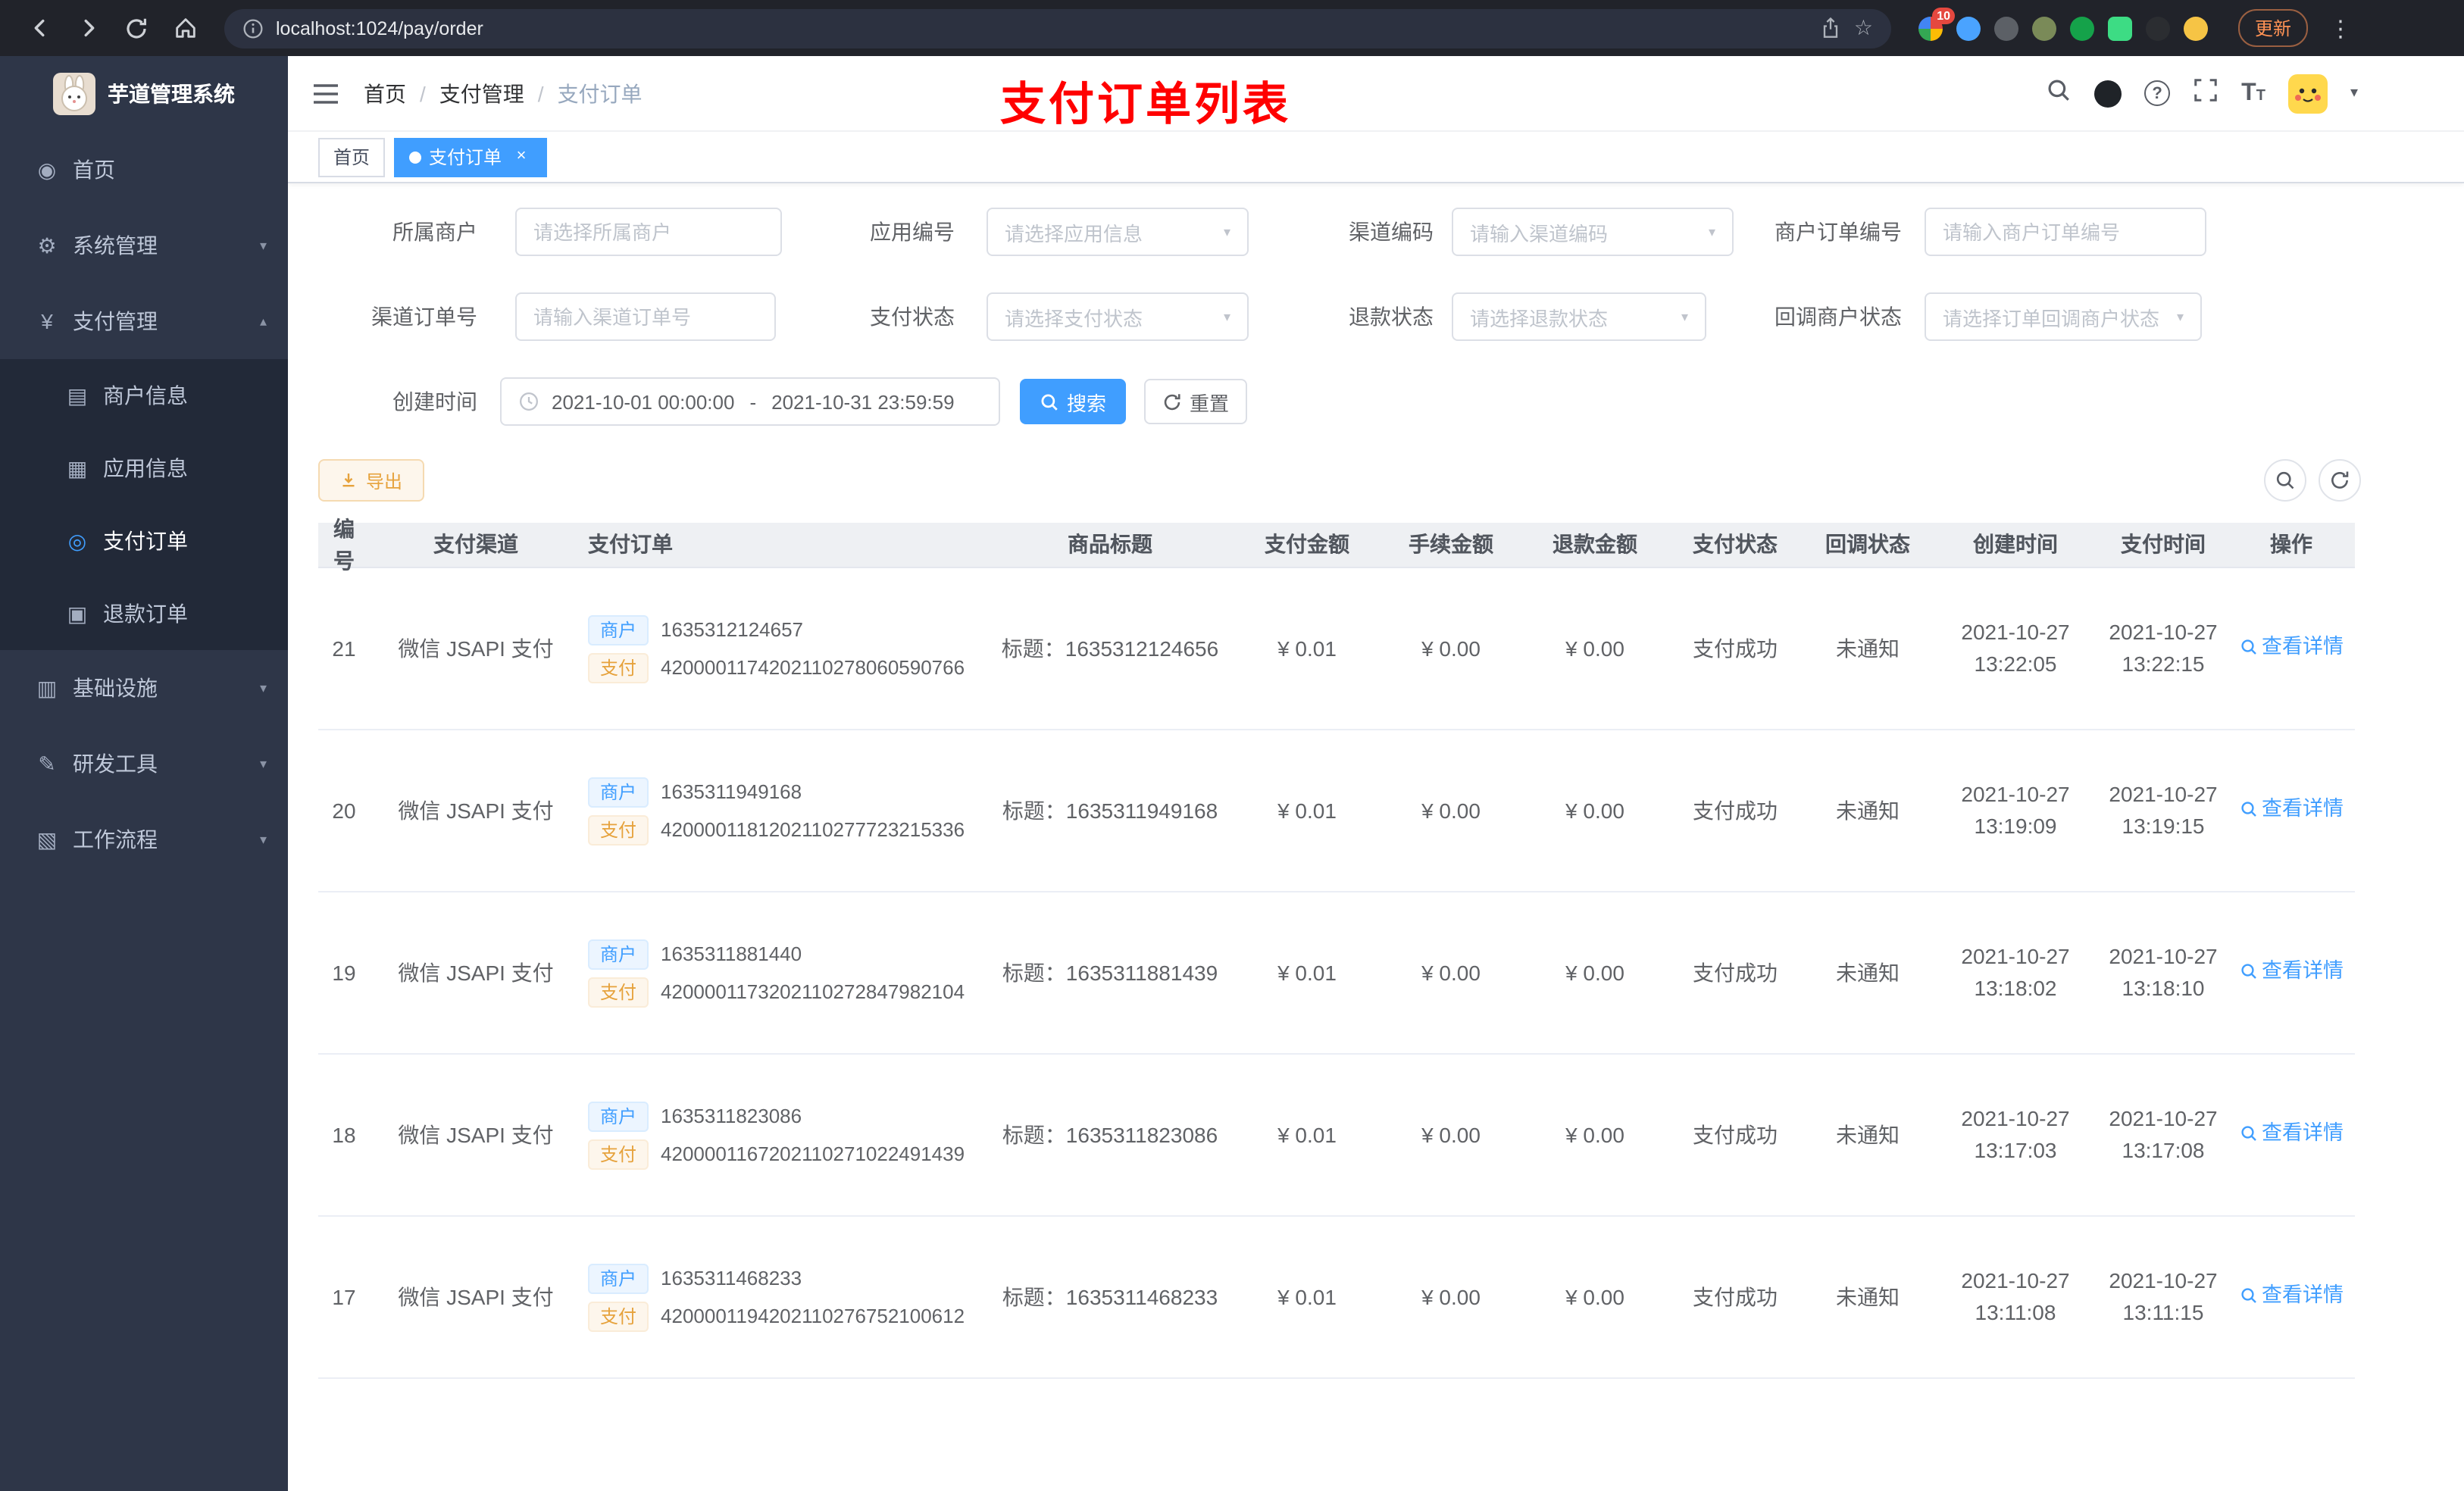  What do you see at coordinates (1195, 401) in the screenshot?
I see `reset-button: 重置` at bounding box center [1195, 401].